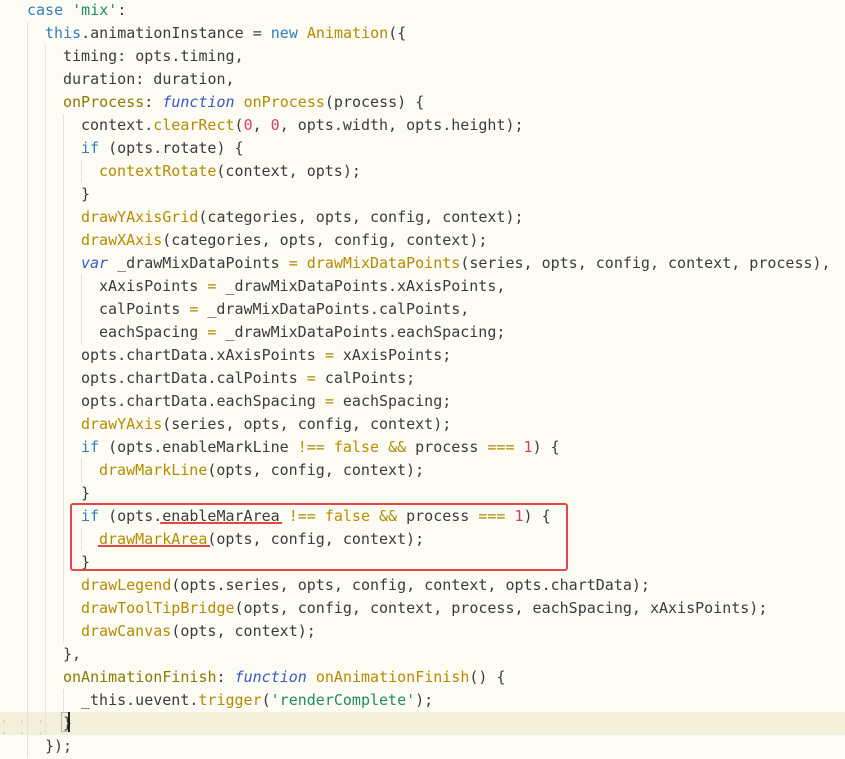  I want to click on code-line: opts.chartData.calPoints = calPoints;, so click(422, 378).